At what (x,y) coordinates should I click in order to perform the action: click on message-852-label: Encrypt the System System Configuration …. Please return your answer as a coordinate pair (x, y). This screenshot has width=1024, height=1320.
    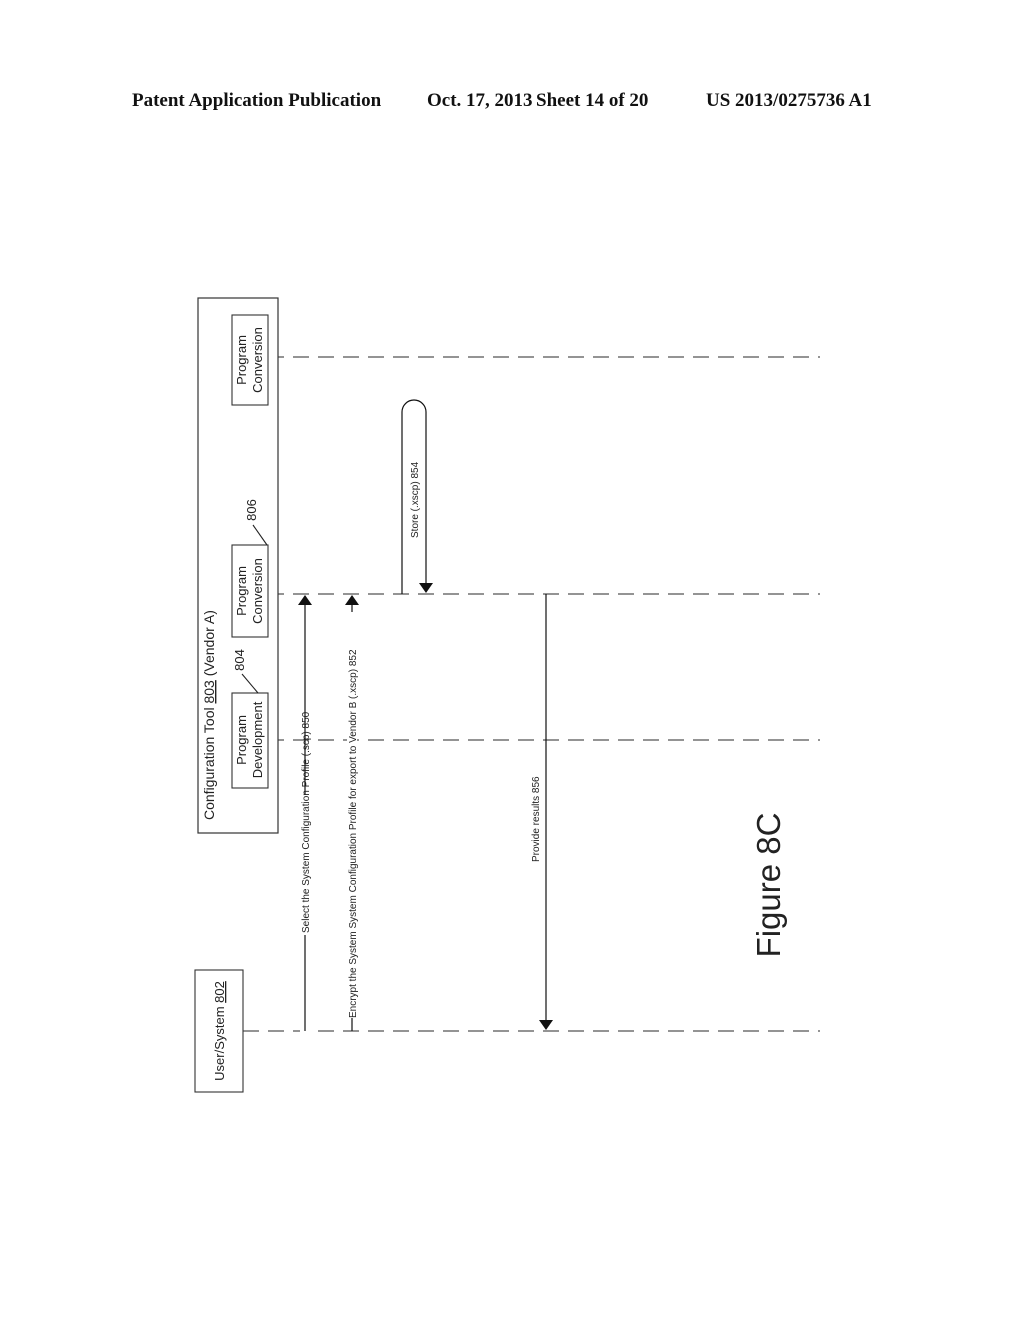
    Looking at the image, I should click on (353, 833).